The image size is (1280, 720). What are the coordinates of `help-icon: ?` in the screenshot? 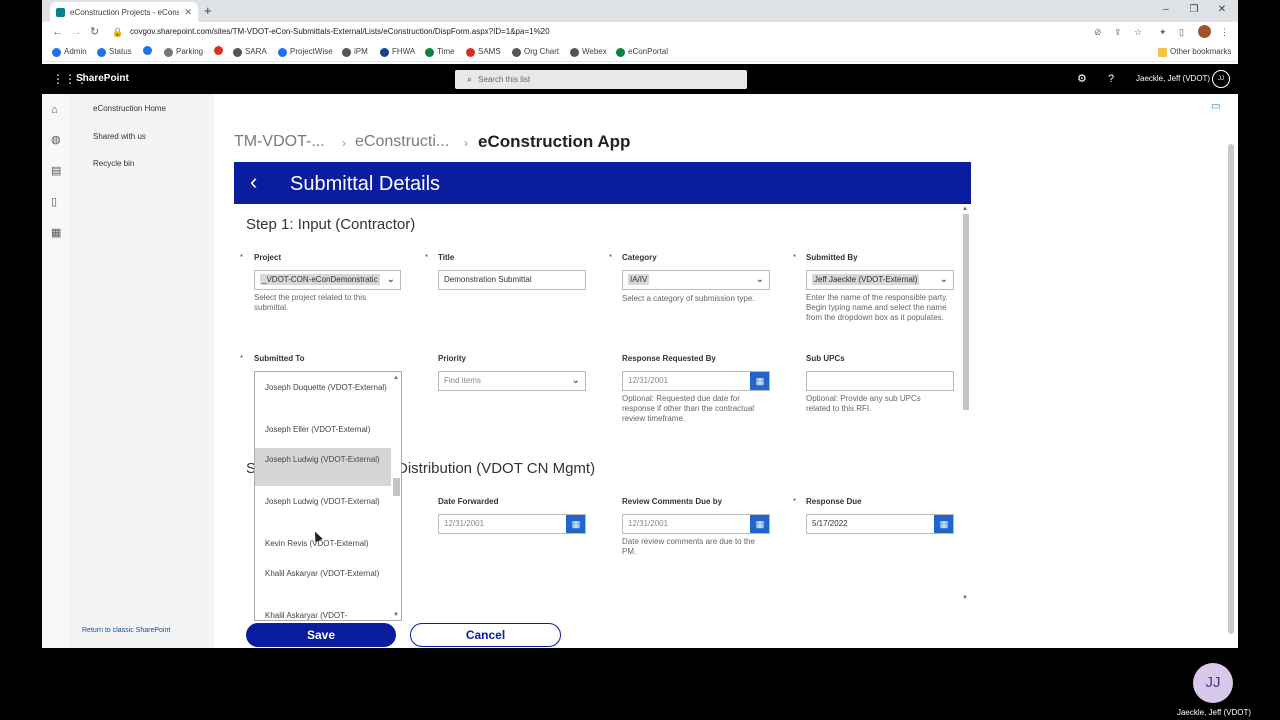 It's located at (1111, 79).